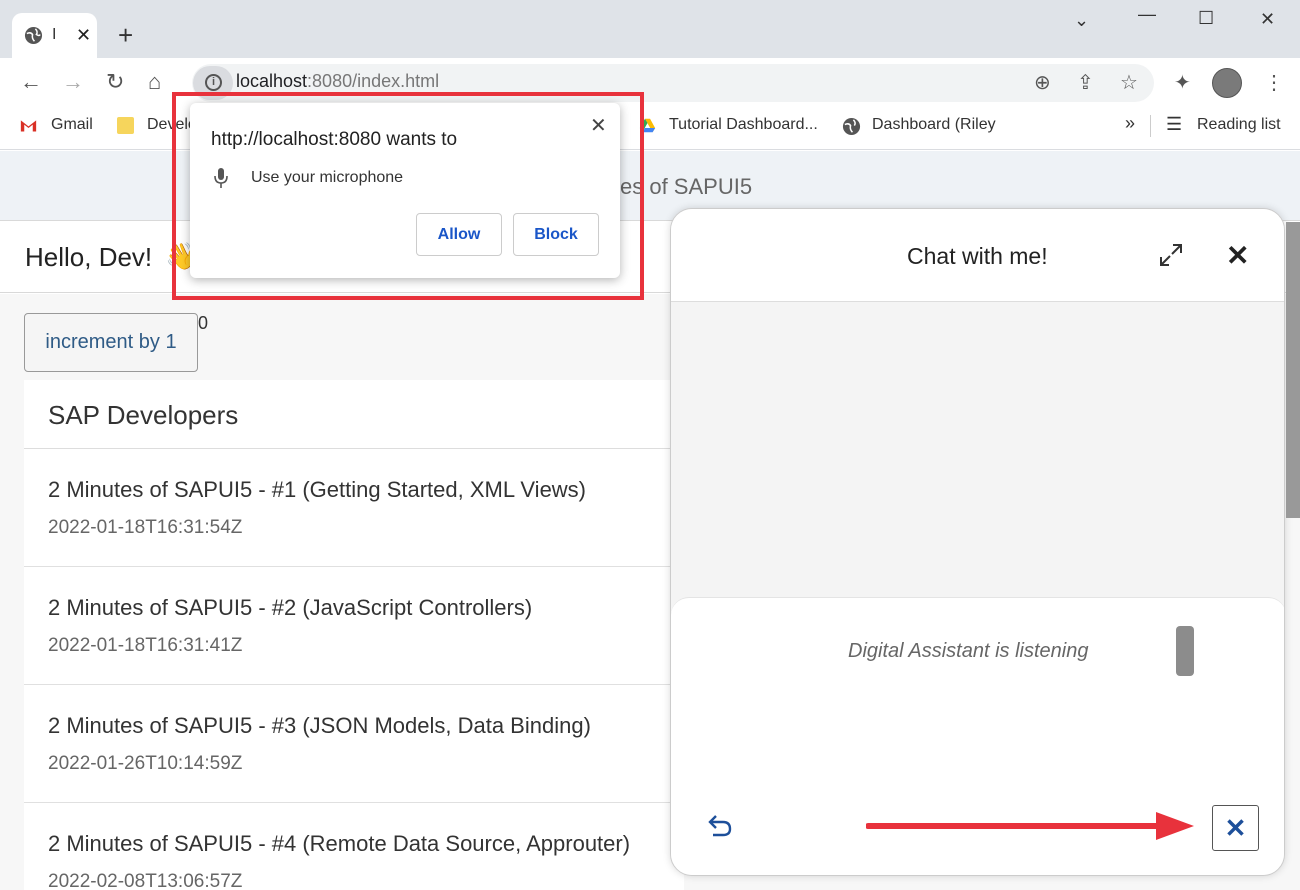 The image size is (1300, 890). Describe the element at coordinates (145, 527) in the screenshot. I see `list-item-date: 2022-01-18T16:31:54Z` at that location.